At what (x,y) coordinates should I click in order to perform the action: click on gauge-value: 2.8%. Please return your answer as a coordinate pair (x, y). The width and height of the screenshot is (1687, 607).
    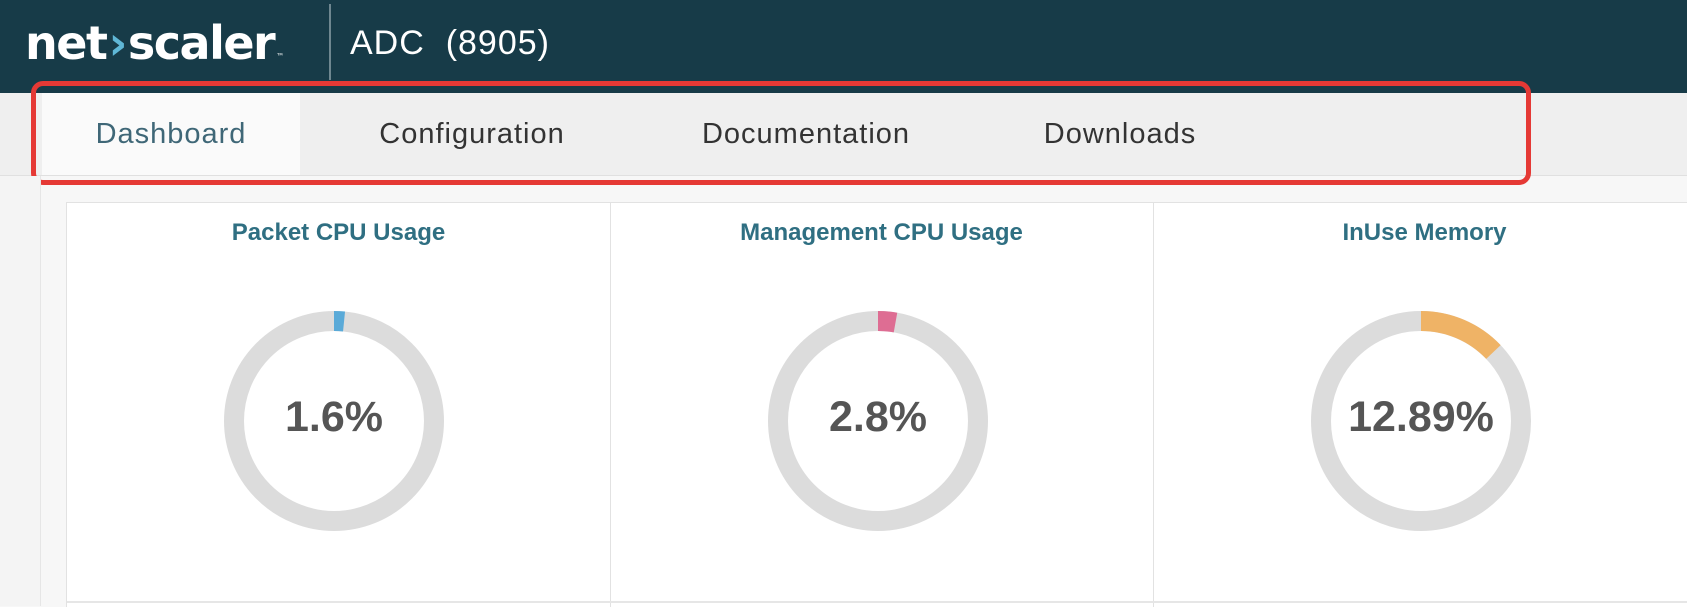
    Looking at the image, I should click on (877, 417).